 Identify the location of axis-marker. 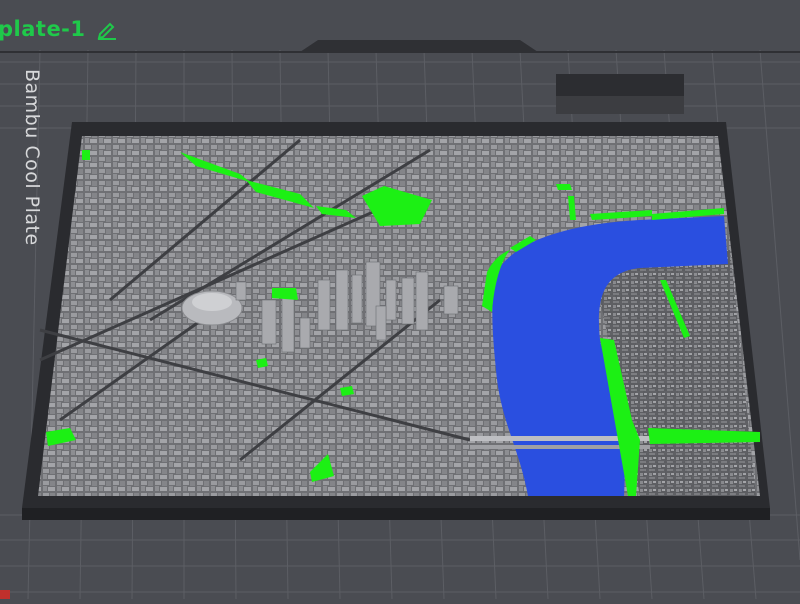
(5, 594).